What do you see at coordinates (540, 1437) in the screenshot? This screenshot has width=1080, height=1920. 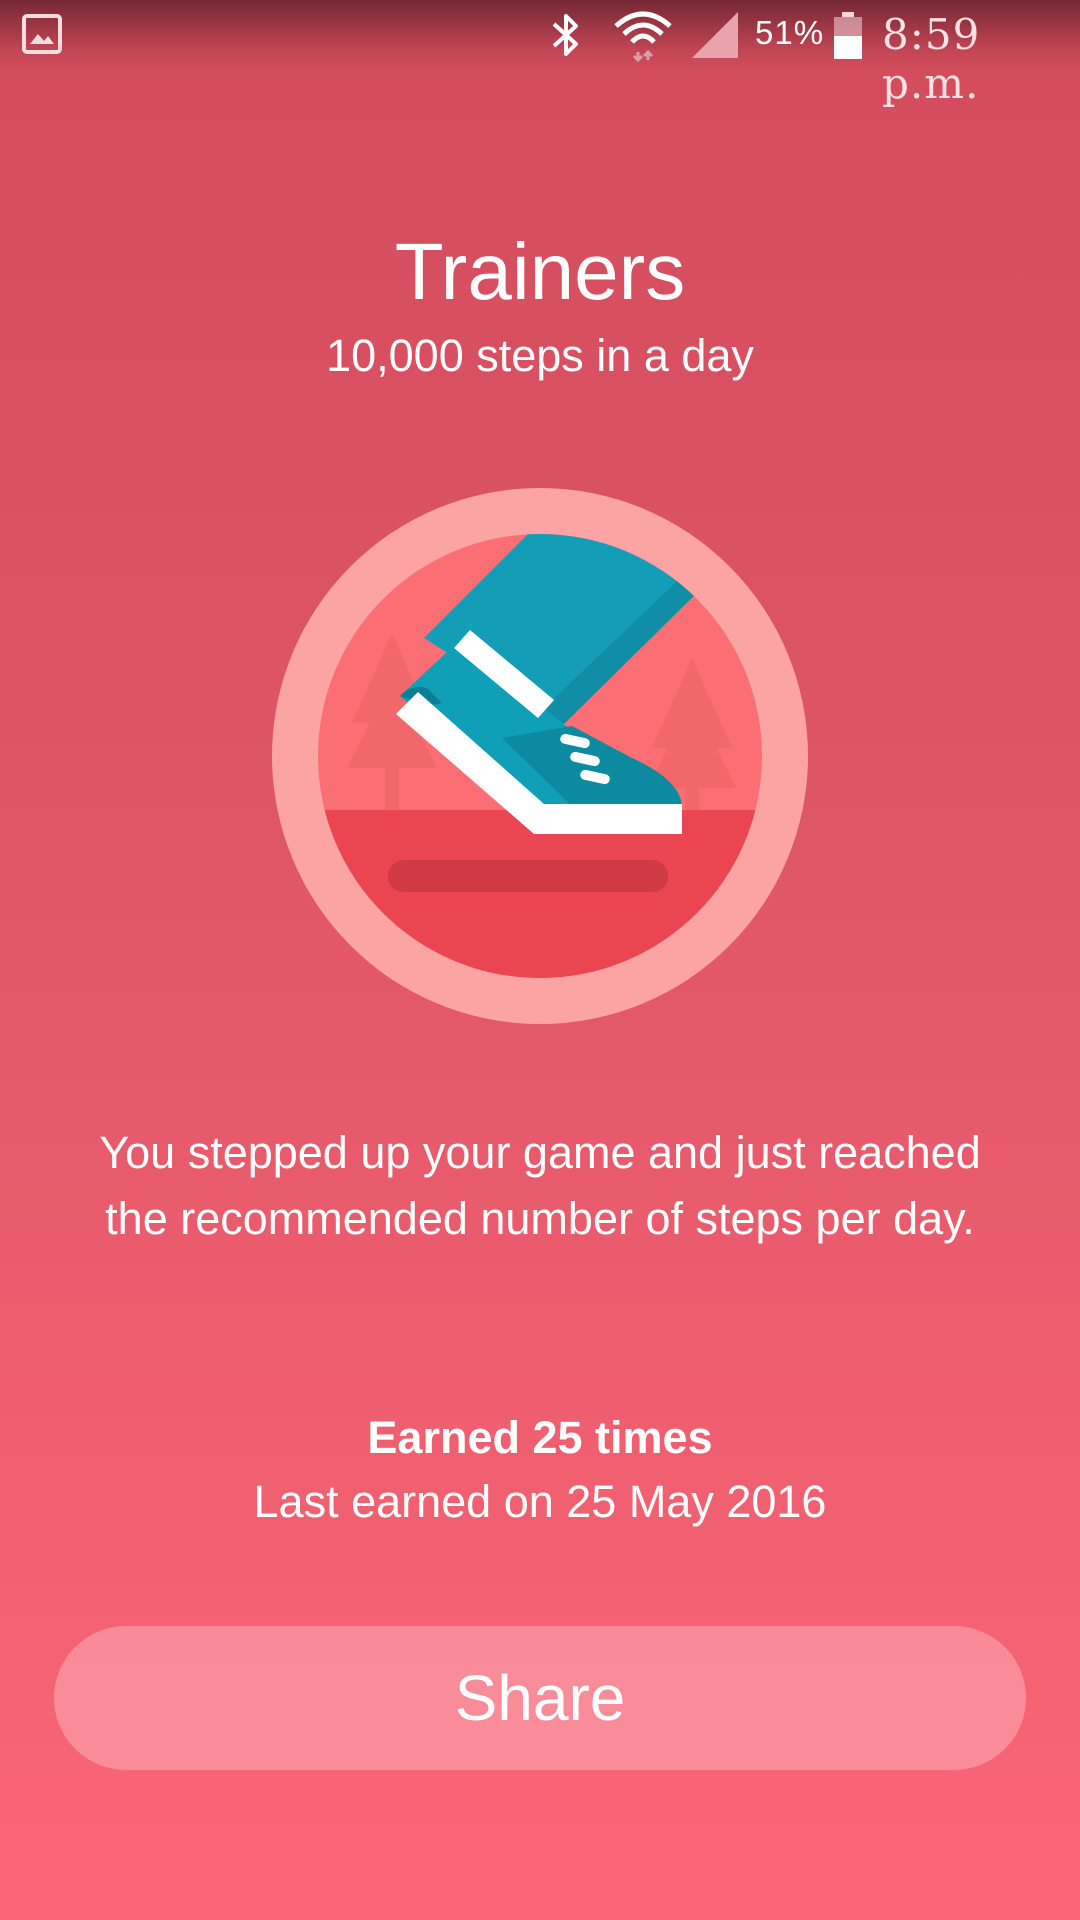 I see `earned-count: Earned 25 times` at bounding box center [540, 1437].